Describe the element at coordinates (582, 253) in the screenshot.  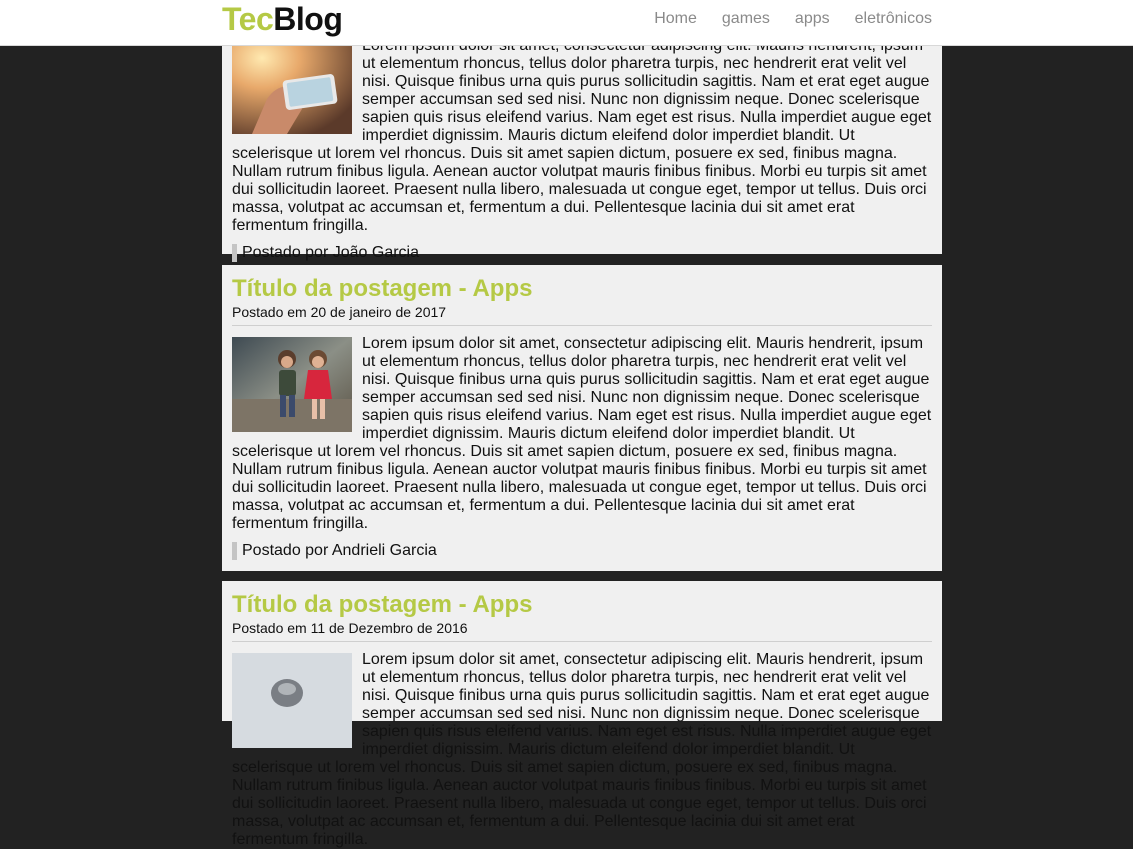
I see `post-author: Postado por João Garcia` at that location.